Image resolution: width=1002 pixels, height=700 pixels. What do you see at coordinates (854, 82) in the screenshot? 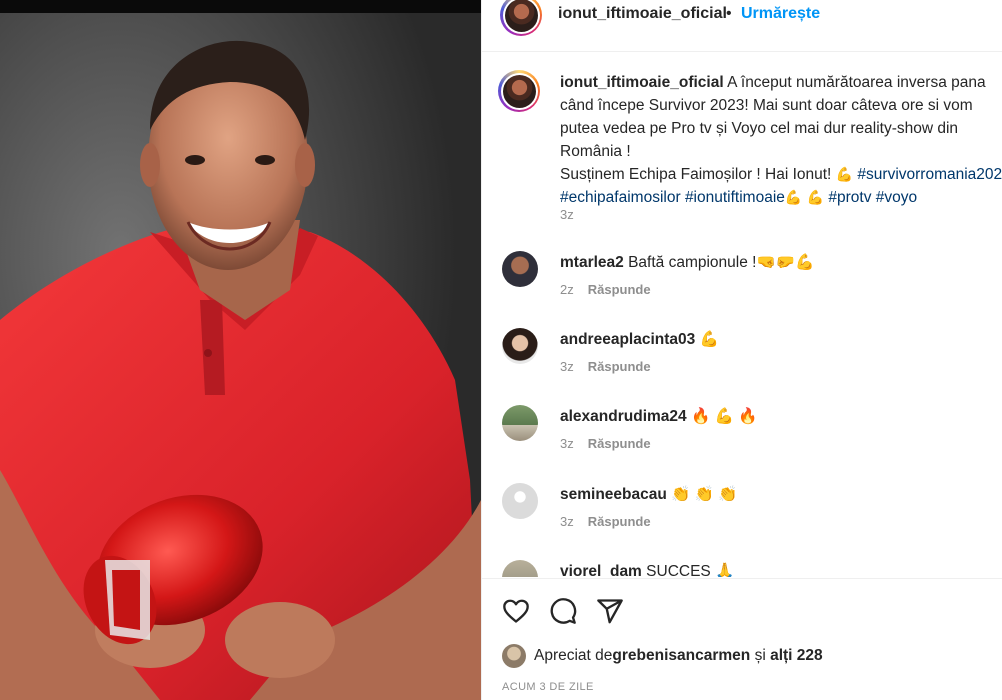
I see `caption-line-1: A început numărătoarea inversa pana` at bounding box center [854, 82].